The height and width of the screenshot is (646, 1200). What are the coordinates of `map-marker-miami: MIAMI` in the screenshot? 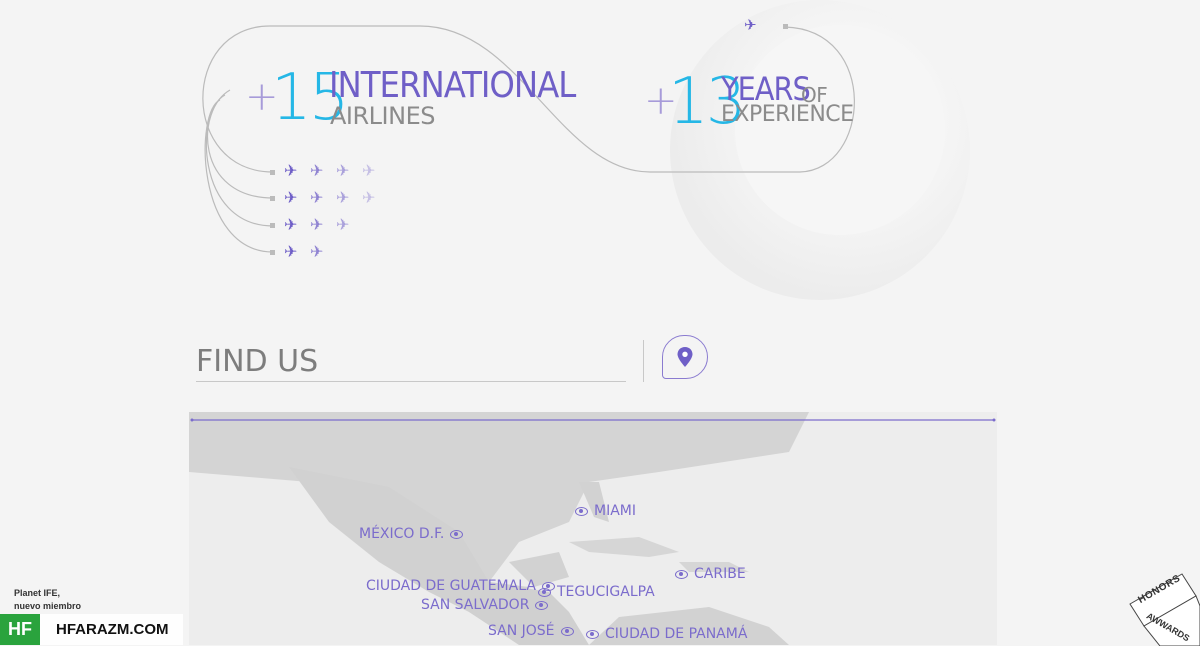 It's located at (605, 511).